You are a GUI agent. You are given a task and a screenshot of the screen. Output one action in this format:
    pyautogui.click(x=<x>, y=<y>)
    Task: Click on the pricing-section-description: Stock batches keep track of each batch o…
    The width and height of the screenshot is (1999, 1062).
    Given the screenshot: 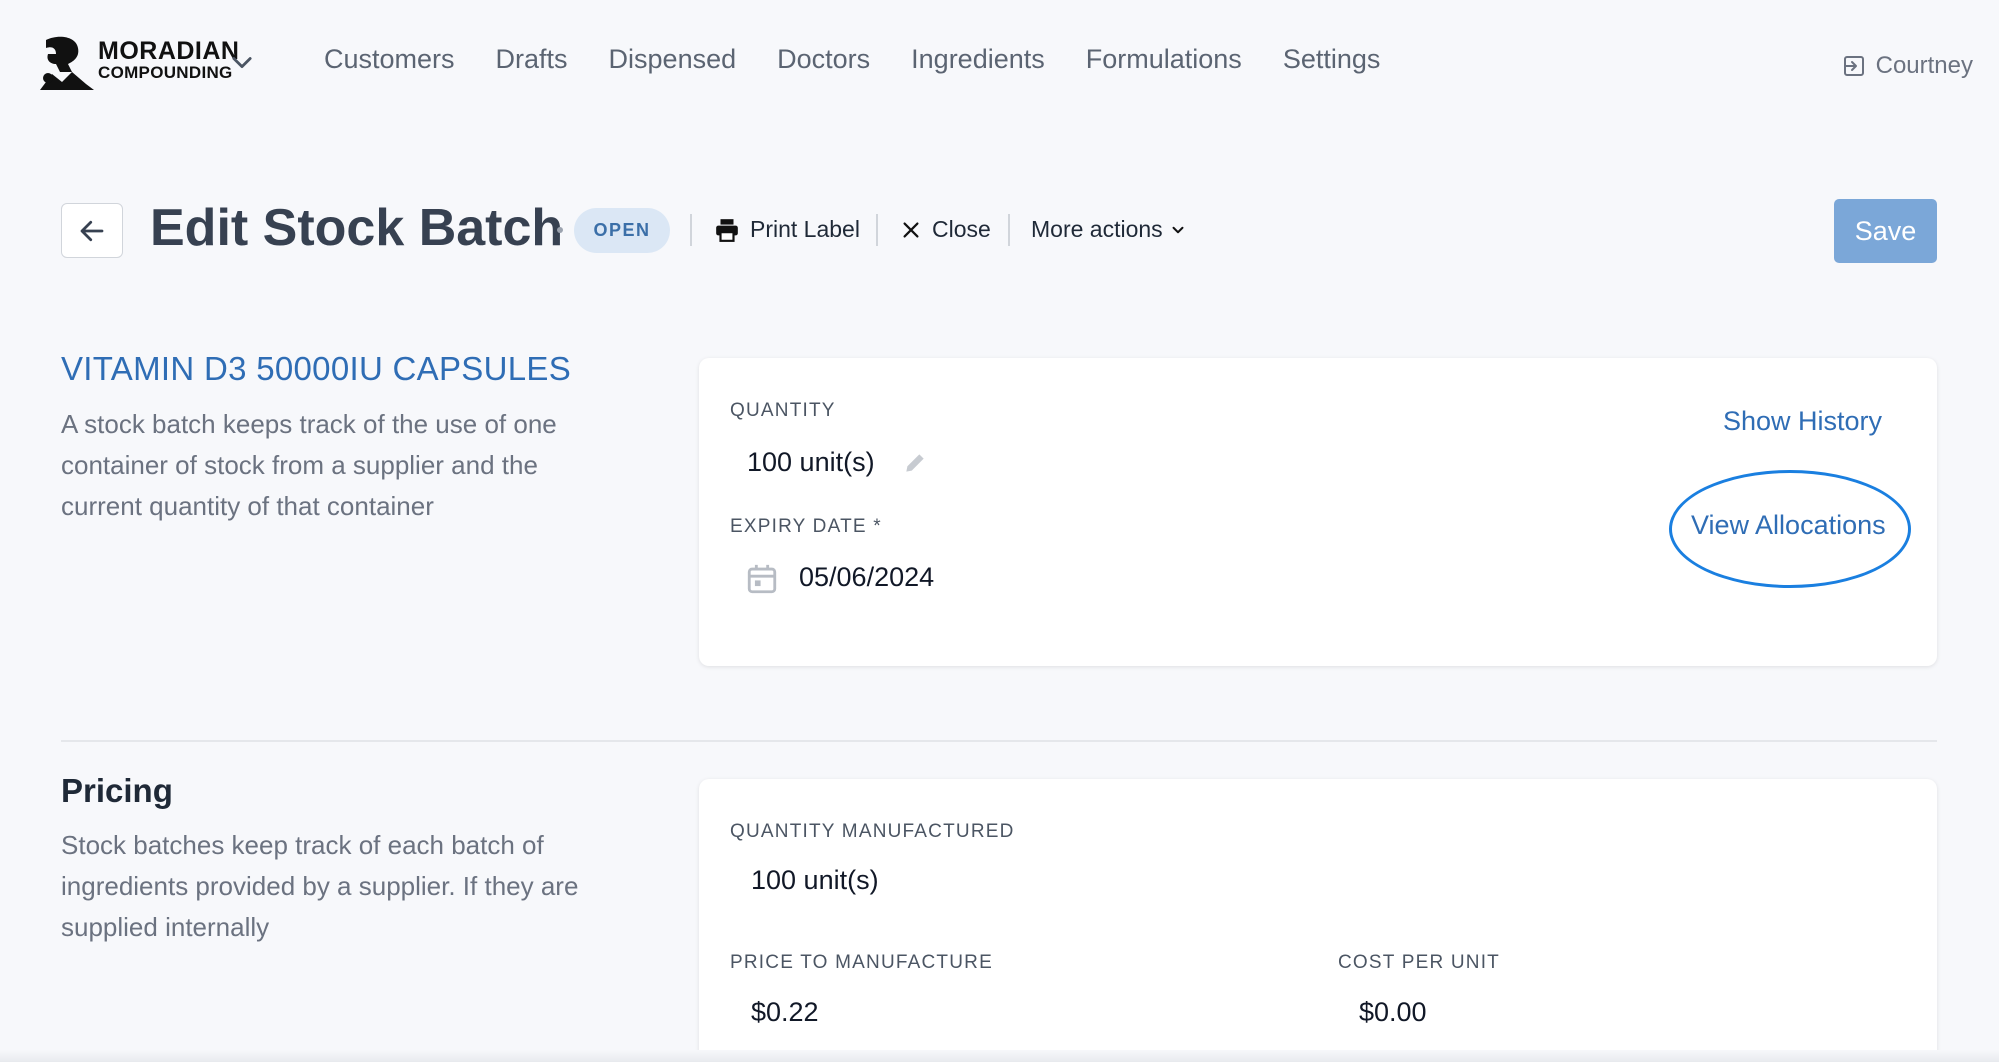 What is the action you would take?
    pyautogui.click(x=320, y=886)
    